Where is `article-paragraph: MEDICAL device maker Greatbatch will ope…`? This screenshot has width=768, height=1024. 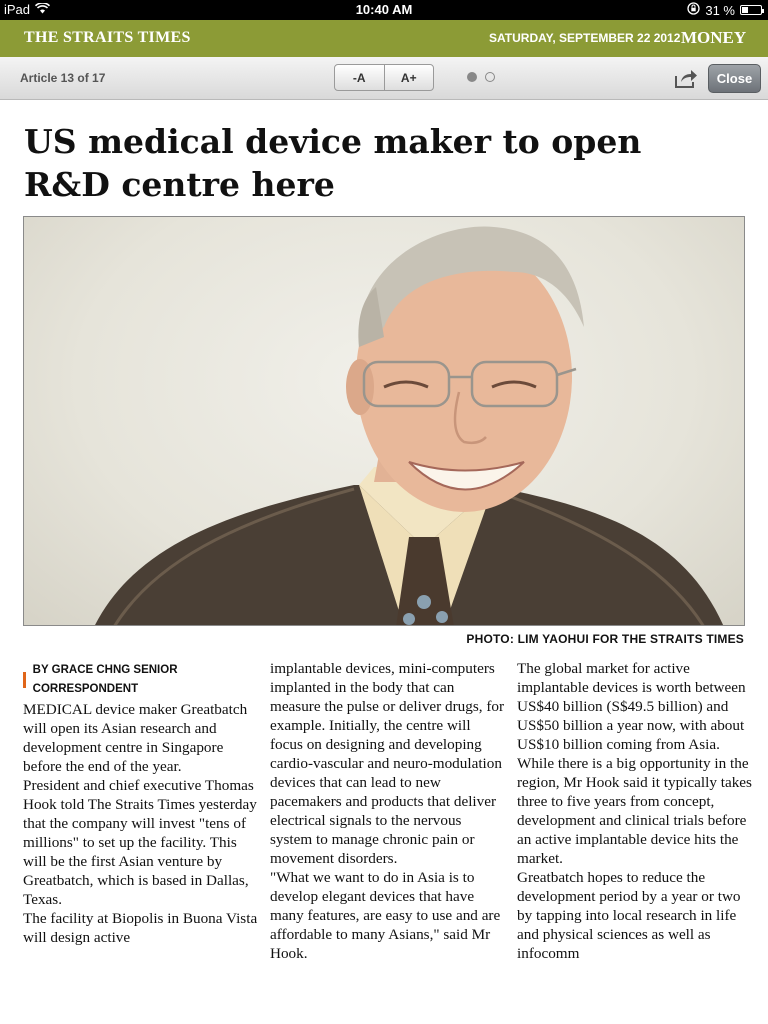 article-paragraph: MEDICAL device maker Greatbatch will ope… is located at coordinates (135, 738).